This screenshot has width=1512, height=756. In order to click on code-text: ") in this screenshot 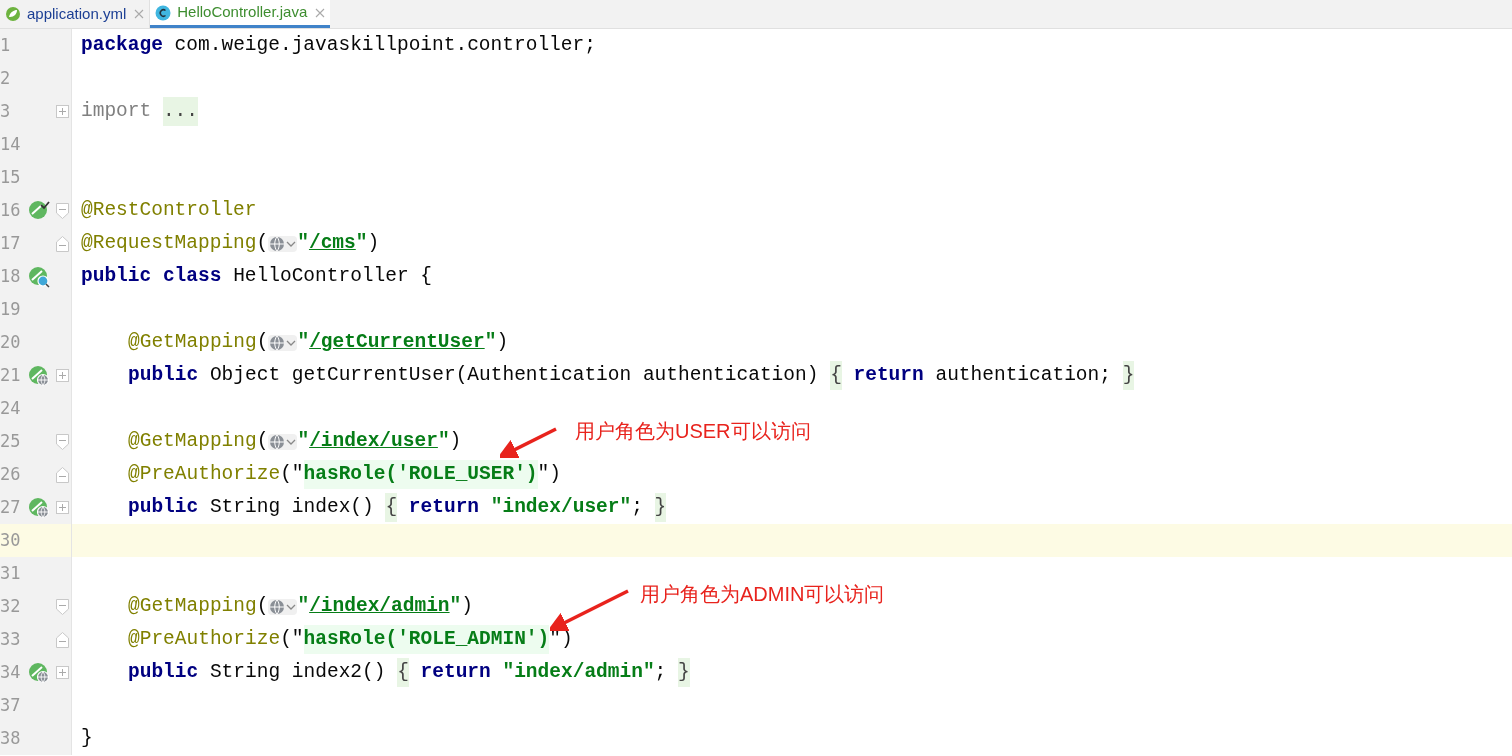, I will do `click(549, 474)`.